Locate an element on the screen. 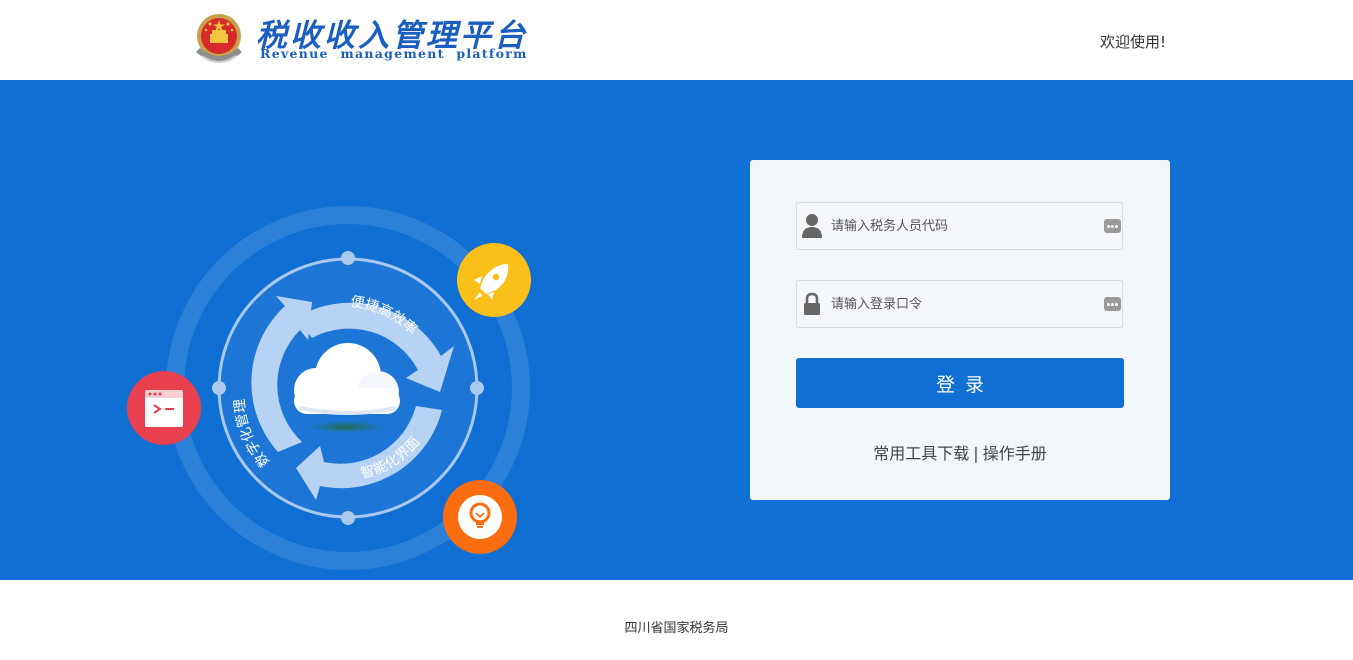  footer: 四川省国家税务局 is located at coordinates (676, 620).